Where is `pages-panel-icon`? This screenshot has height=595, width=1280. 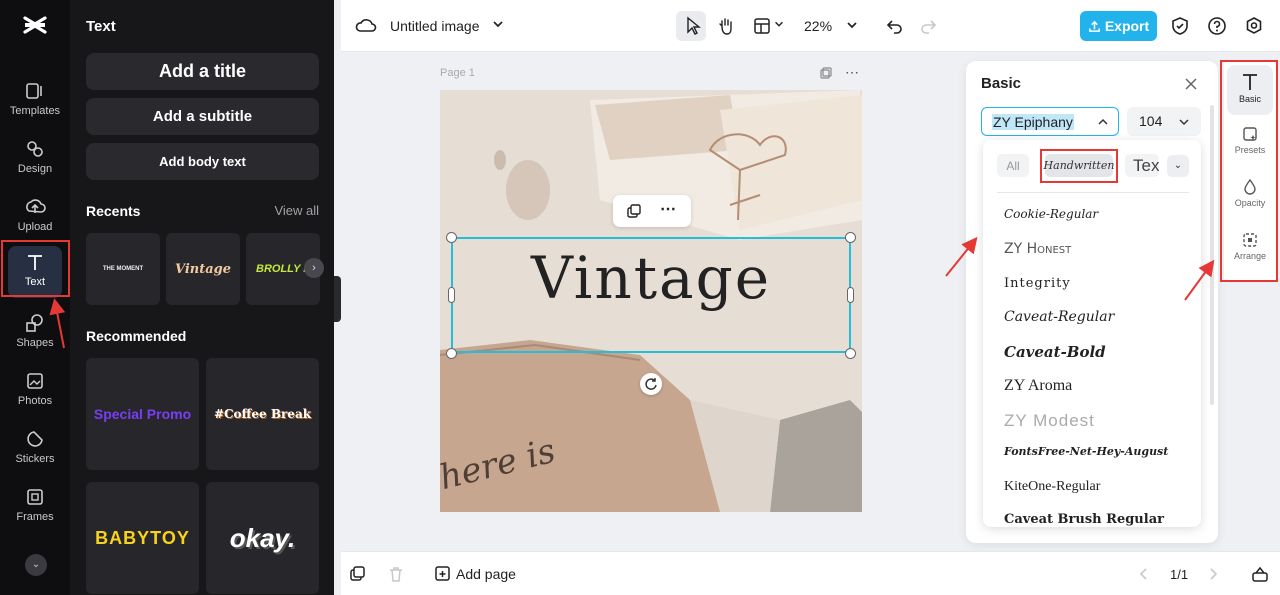 pages-panel-icon is located at coordinates (1260, 574).